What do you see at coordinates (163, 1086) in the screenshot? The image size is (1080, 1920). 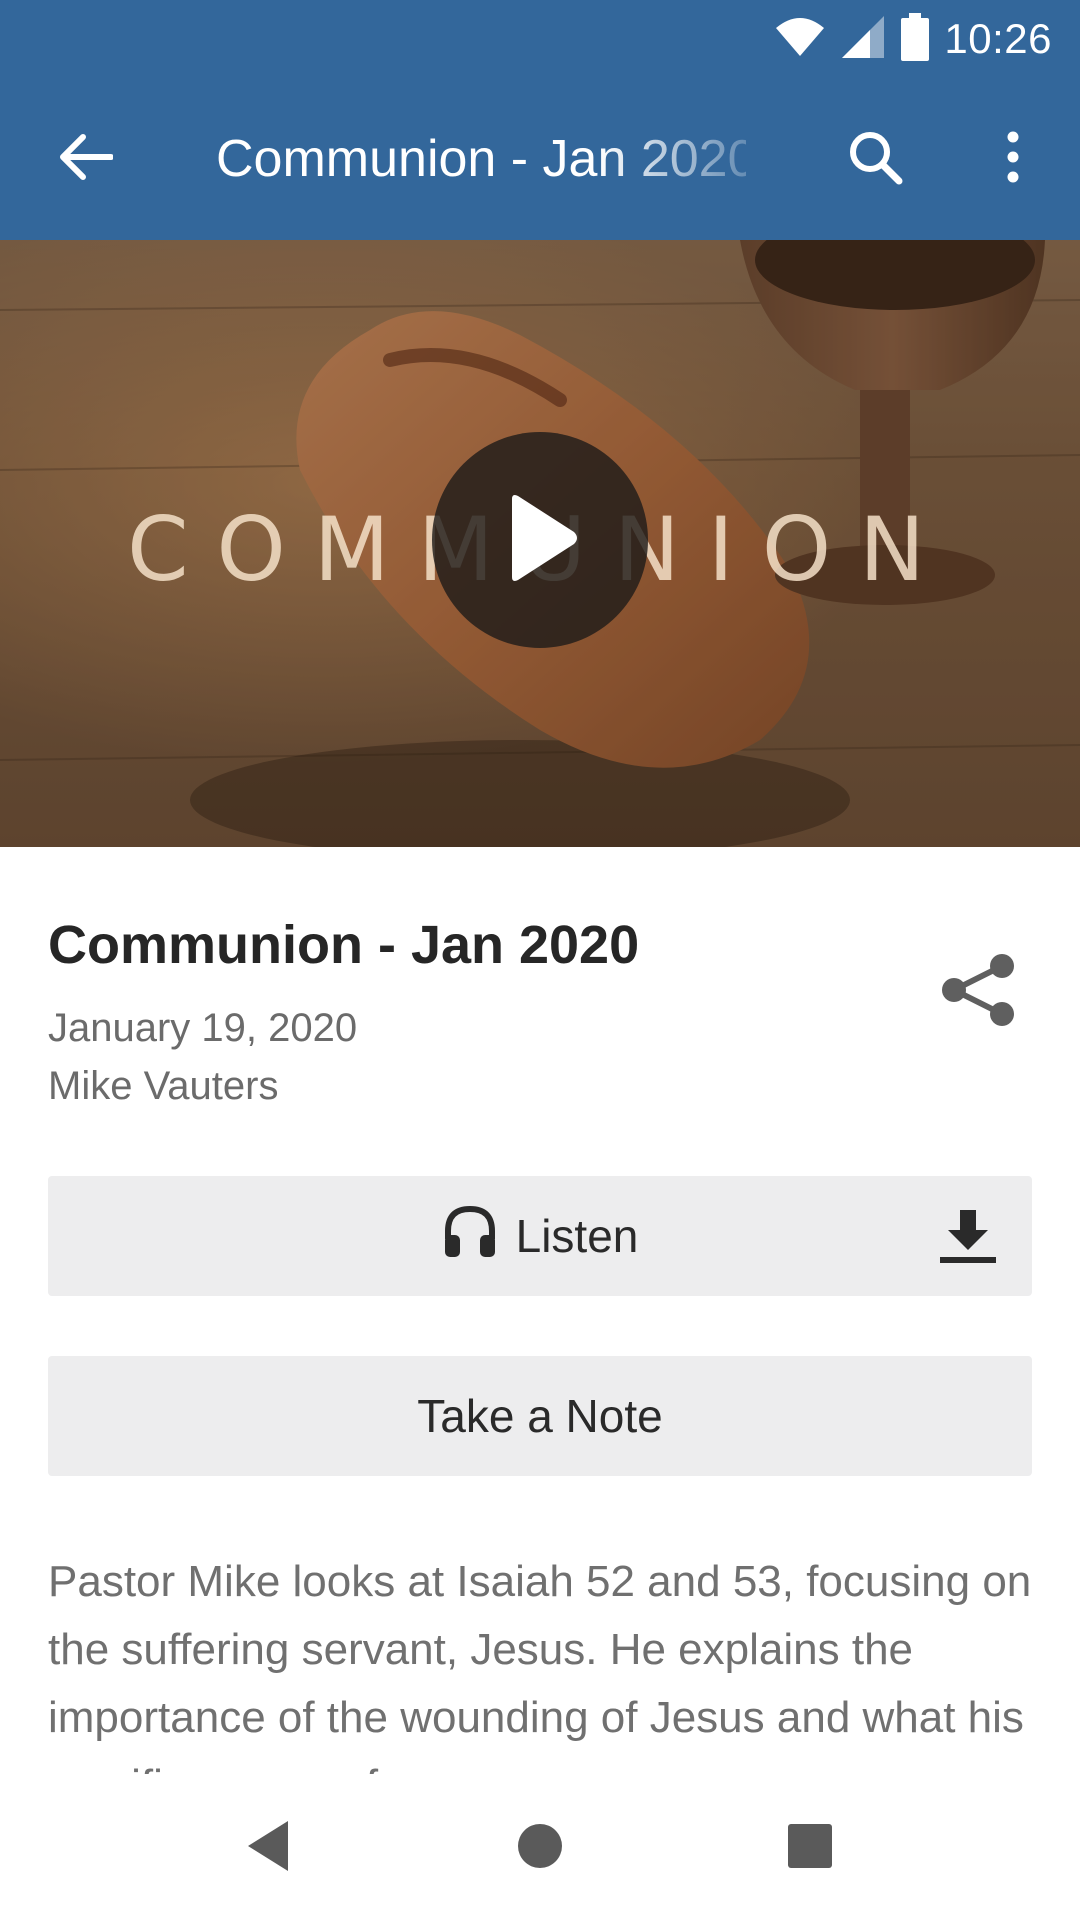 I see `sermon-speaker: Mike Vauters` at bounding box center [163, 1086].